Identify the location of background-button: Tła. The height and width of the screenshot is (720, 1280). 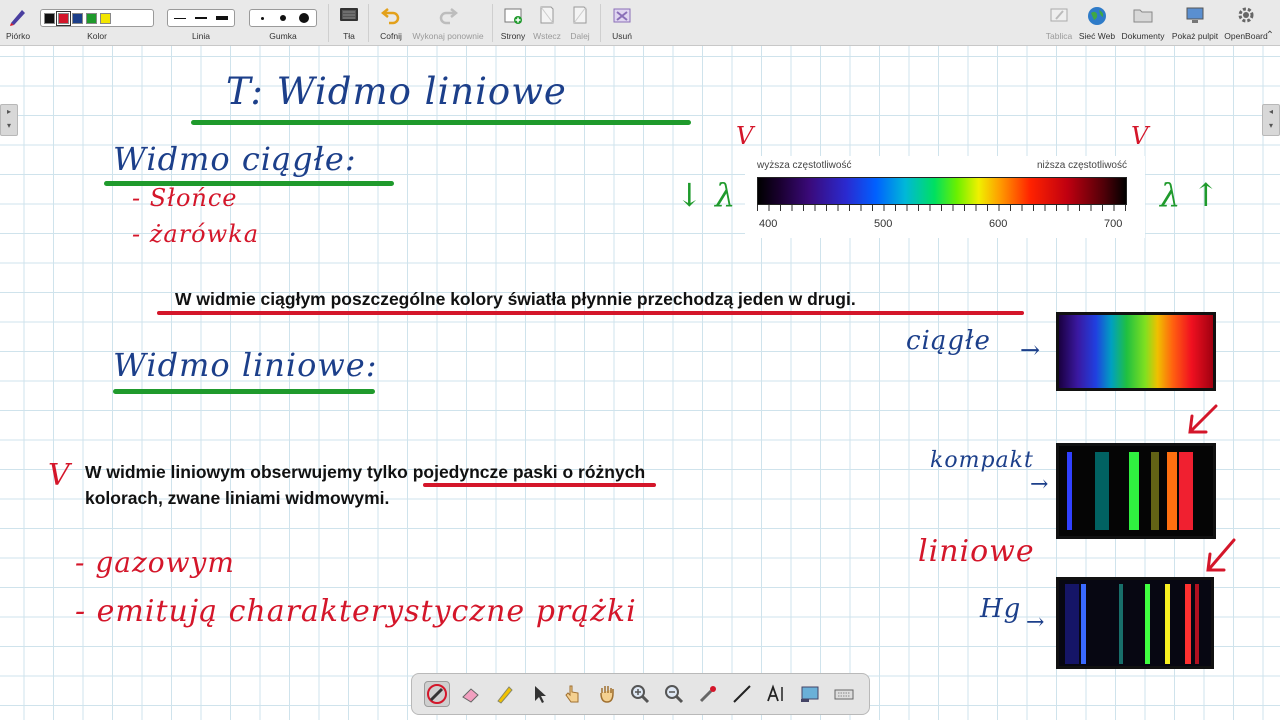
(349, 23).